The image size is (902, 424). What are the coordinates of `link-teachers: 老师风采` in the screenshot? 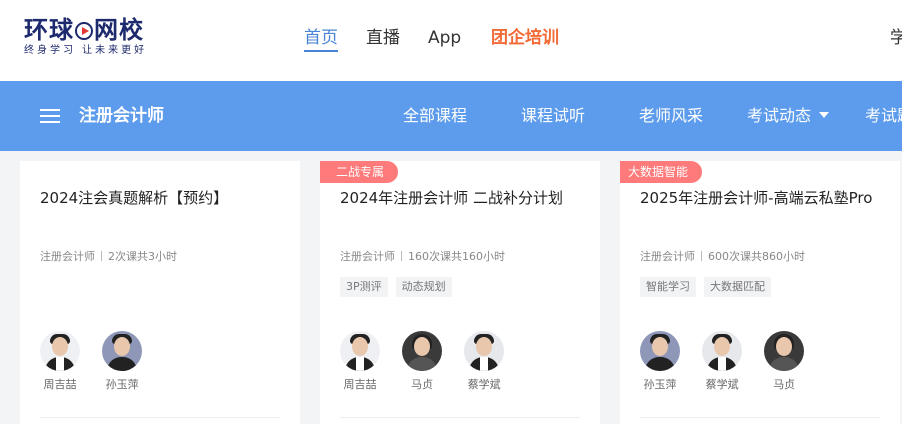 It's located at (671, 116).